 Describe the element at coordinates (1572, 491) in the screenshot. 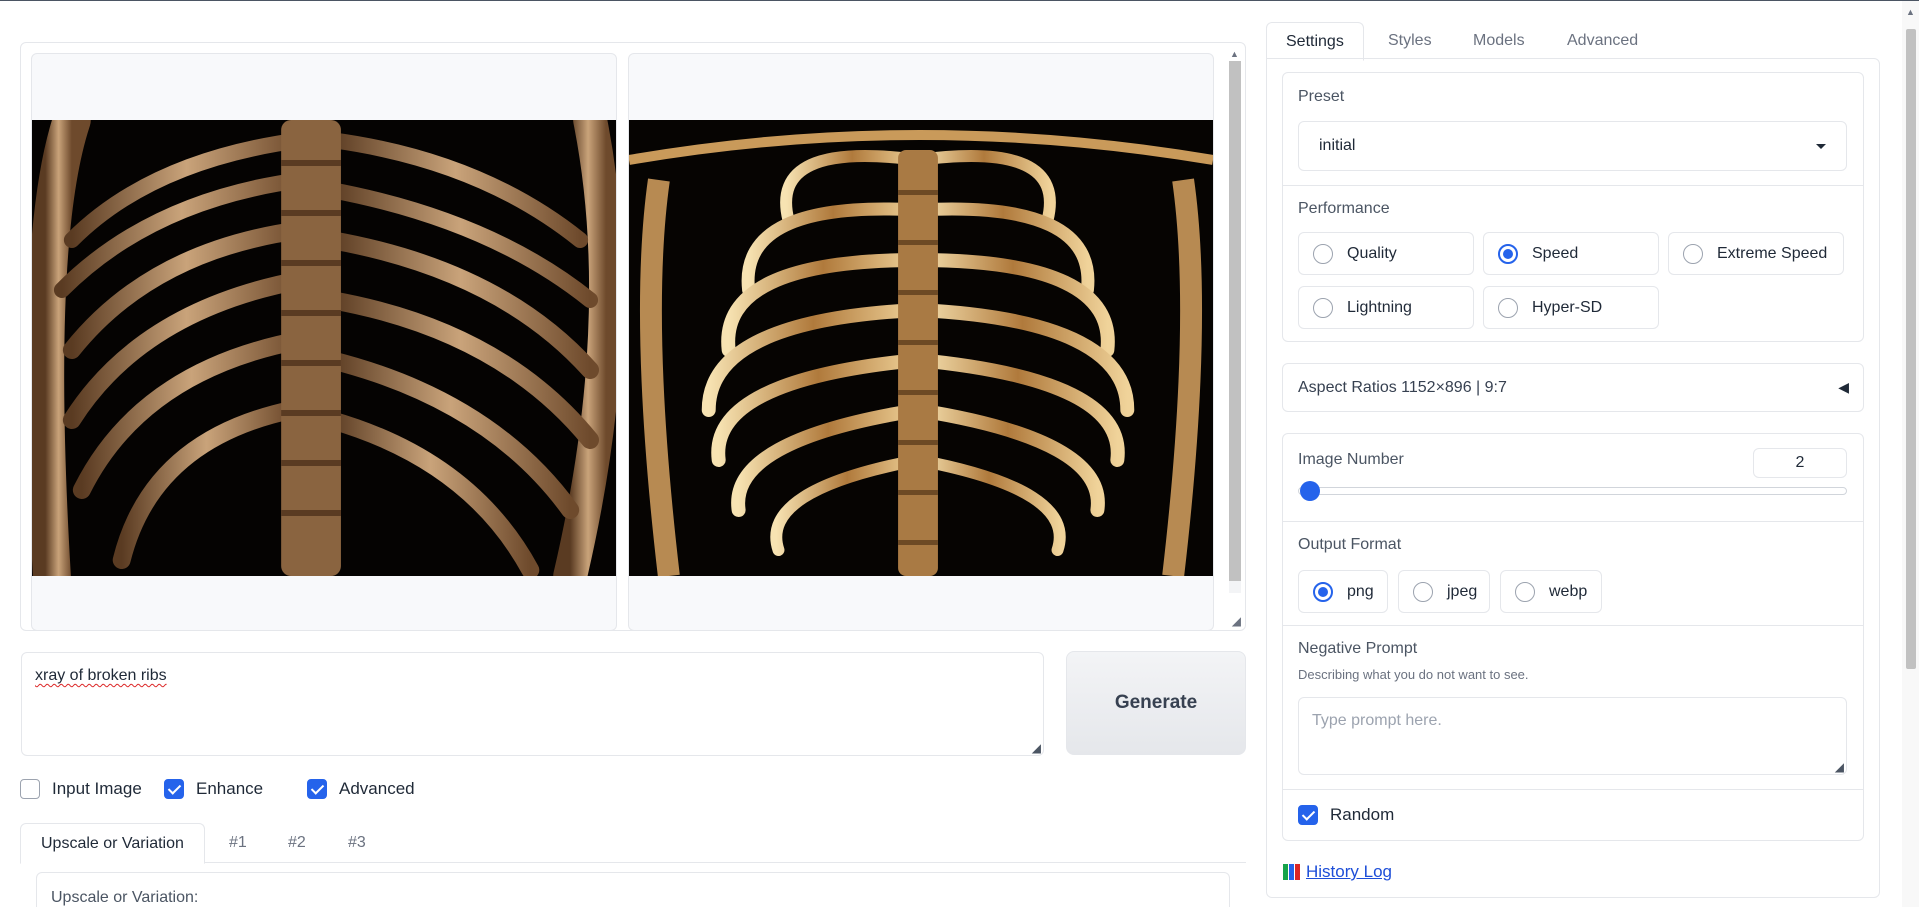

I see `image-number-slider` at that location.